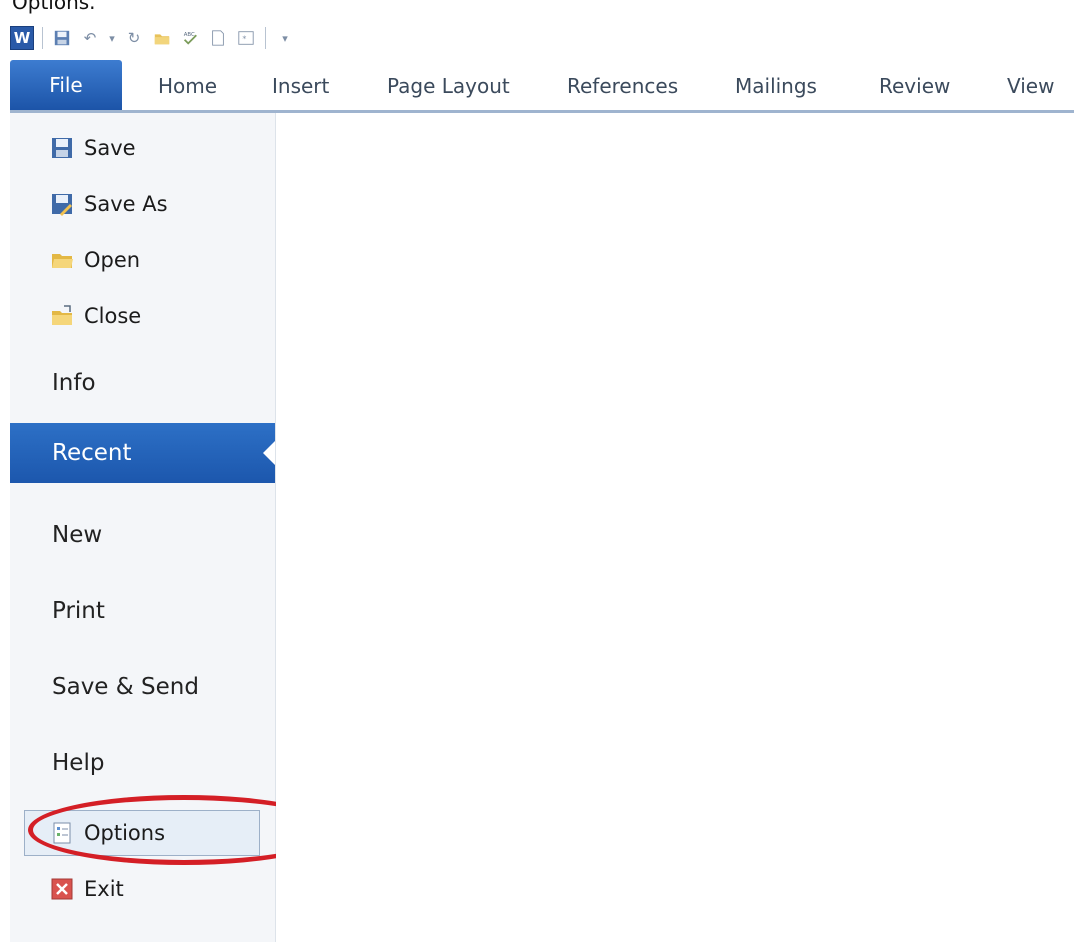 This screenshot has width=1074, height=942. I want to click on save-command: Save, so click(93, 148).